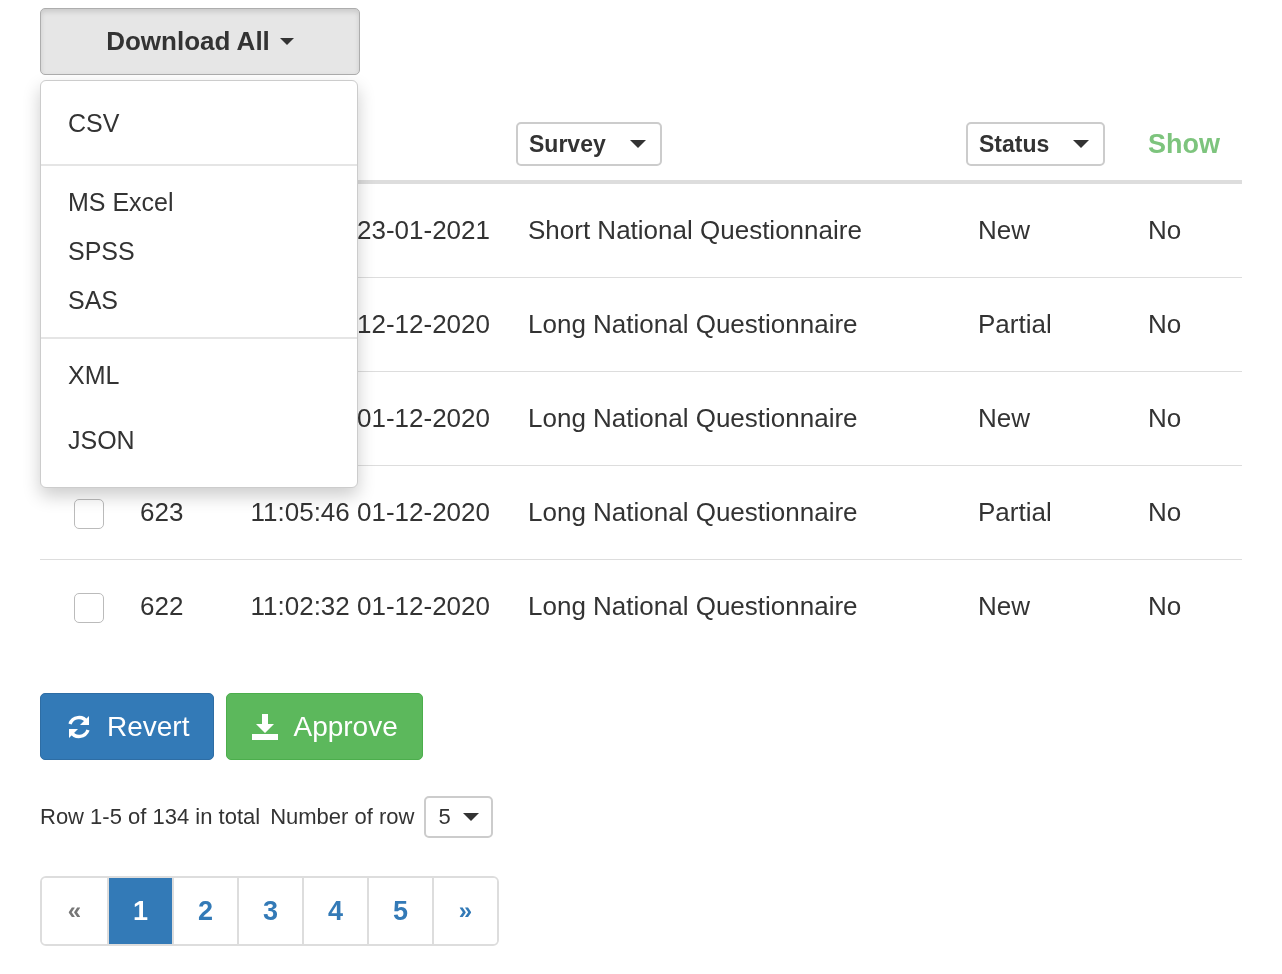 Image resolution: width=1282 pixels, height=974 pixels. I want to click on menu-item: SPSS, so click(199, 251).